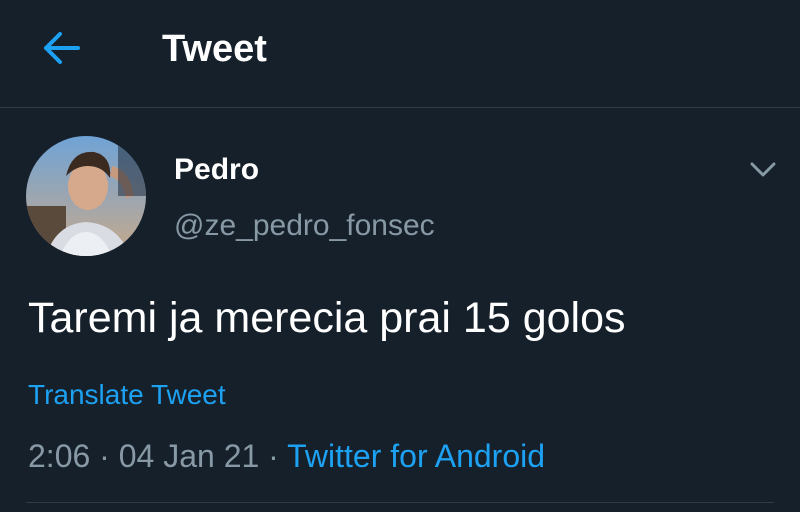  What do you see at coordinates (216, 170) in the screenshot?
I see `author-display-name: Pedro` at bounding box center [216, 170].